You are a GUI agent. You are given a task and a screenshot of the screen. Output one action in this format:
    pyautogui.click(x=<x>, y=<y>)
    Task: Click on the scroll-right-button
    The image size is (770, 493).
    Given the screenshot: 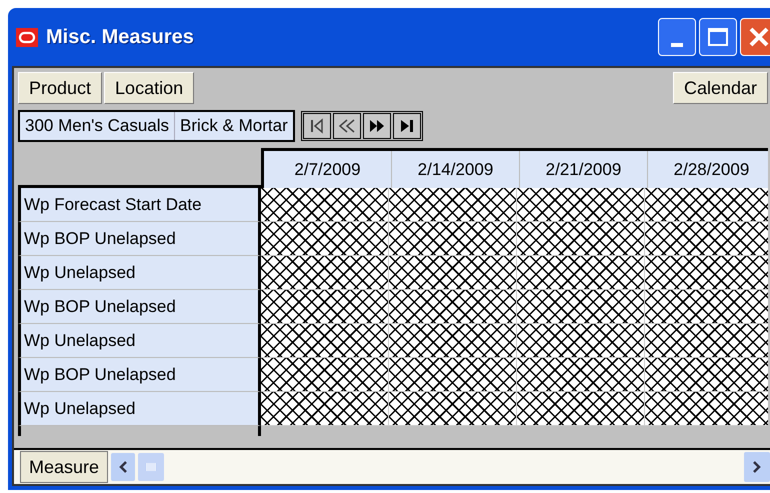 What is the action you would take?
    pyautogui.click(x=757, y=467)
    